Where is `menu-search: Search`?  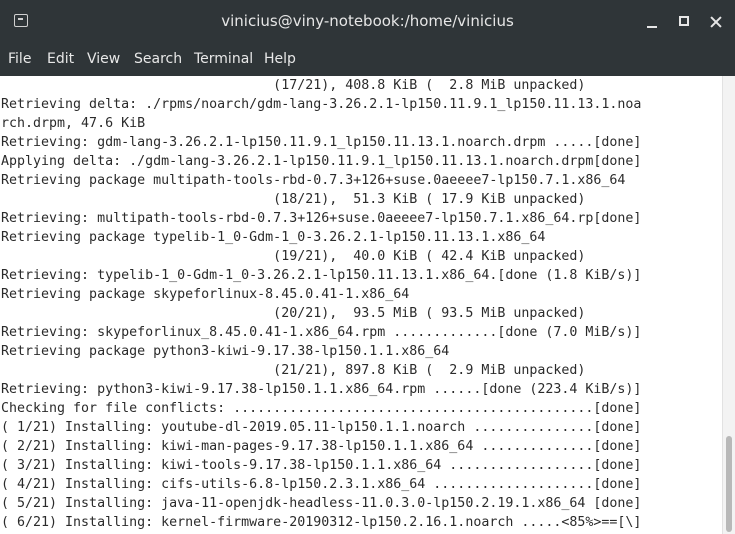
menu-search: Search is located at coordinates (158, 59).